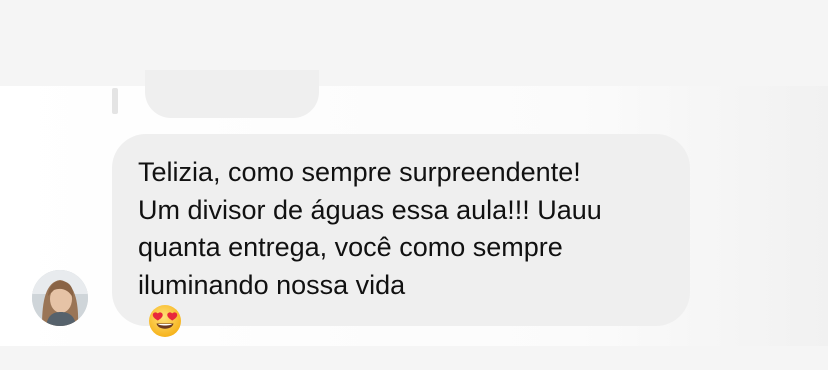 This screenshot has height=370, width=828. Describe the element at coordinates (272, 284) in the screenshot. I see `comment-line: iluminando nossa vida` at that location.